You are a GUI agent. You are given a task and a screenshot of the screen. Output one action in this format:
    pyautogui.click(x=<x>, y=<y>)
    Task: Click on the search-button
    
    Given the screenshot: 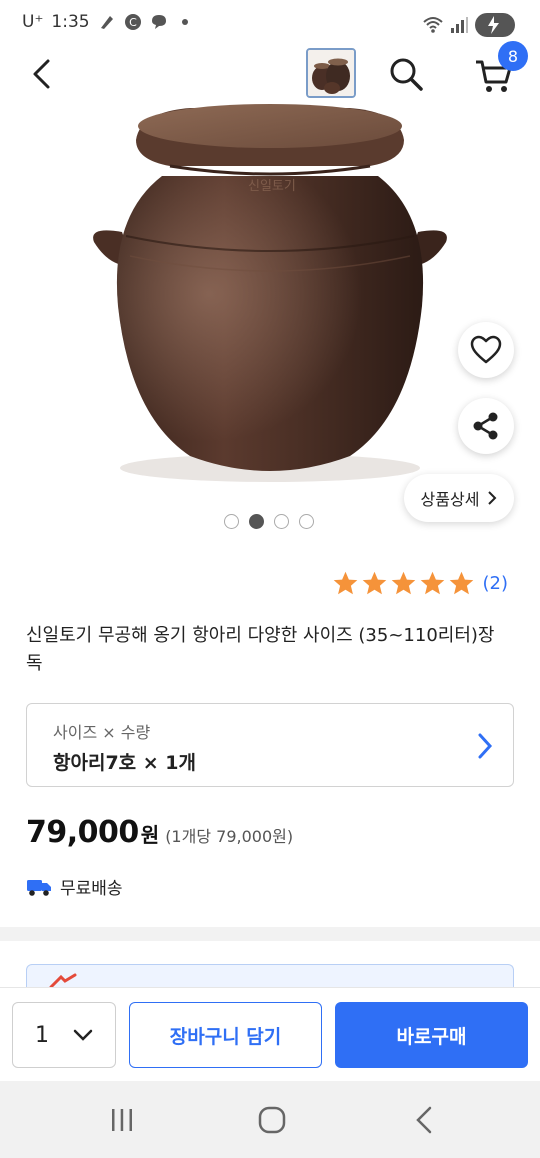 What is the action you would take?
    pyautogui.click(x=406, y=74)
    